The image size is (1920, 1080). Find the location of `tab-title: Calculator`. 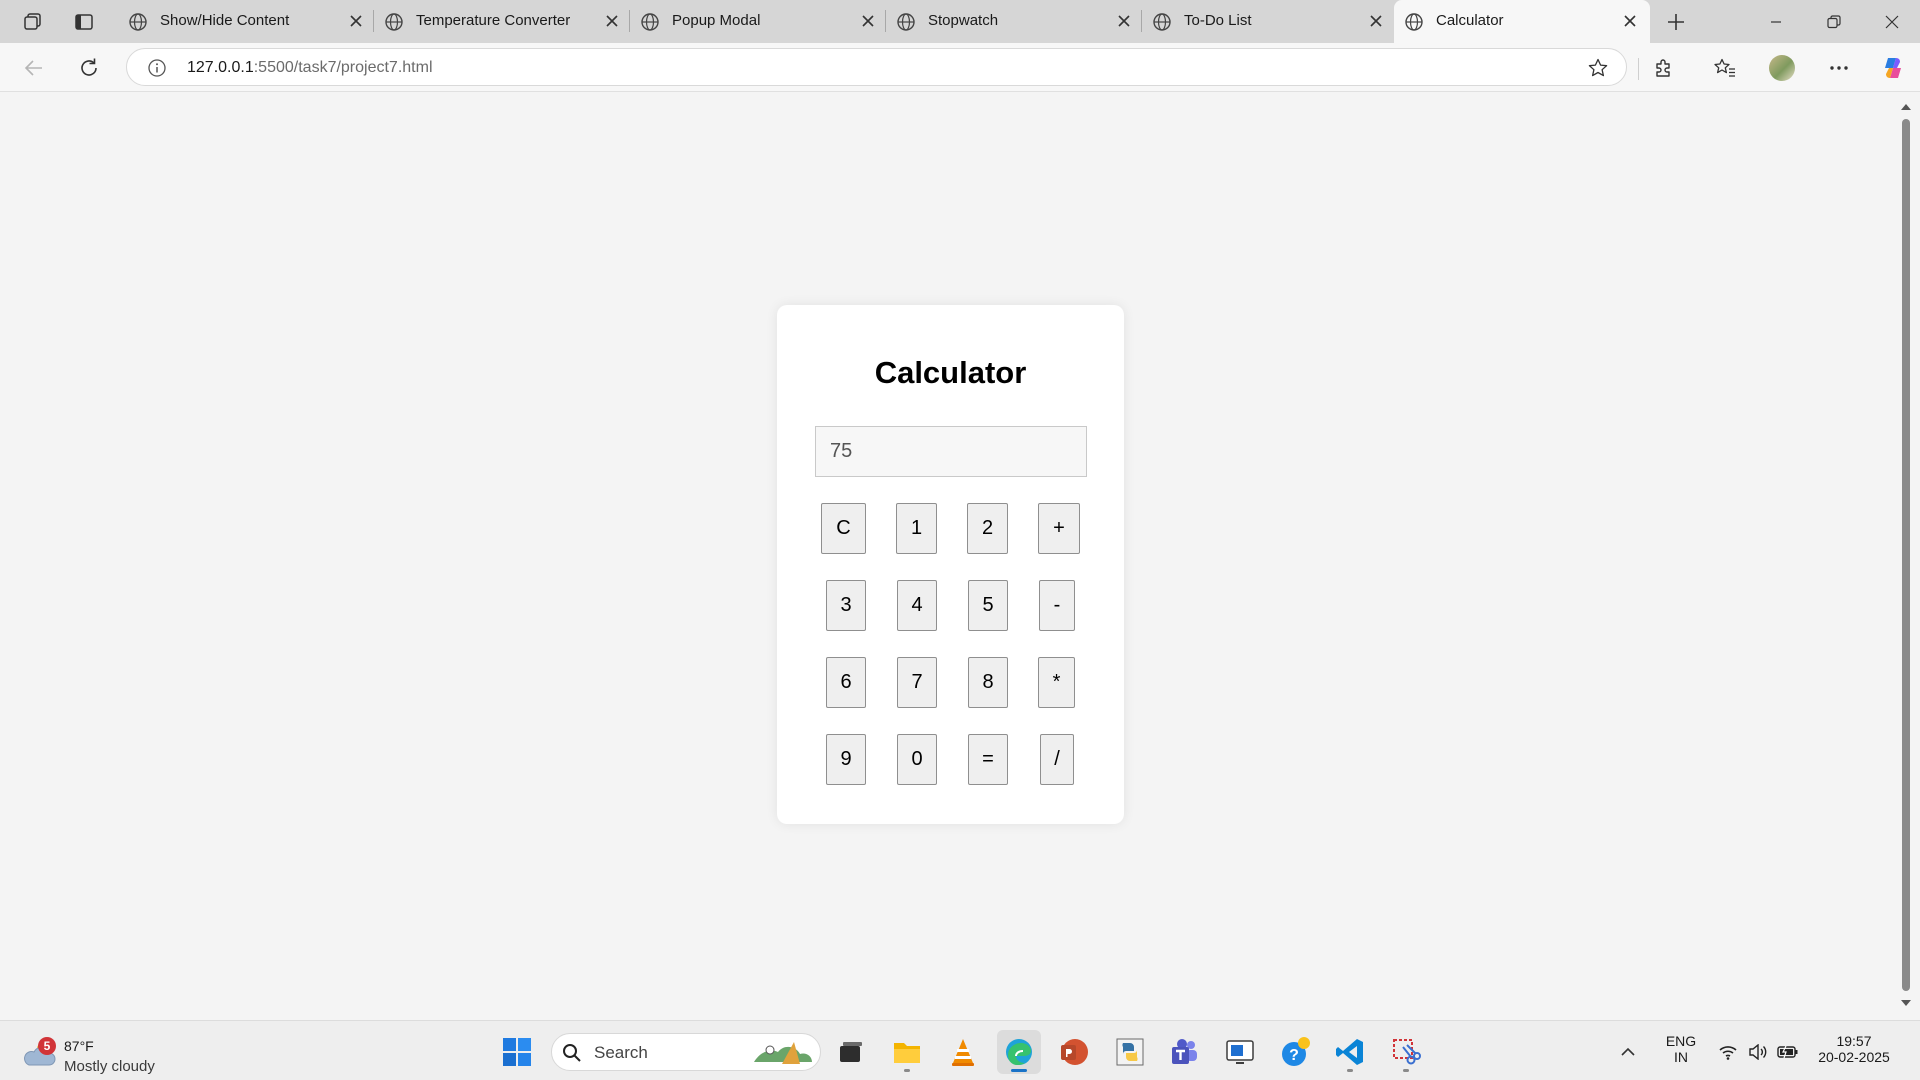

tab-title: Calculator is located at coordinates (1470, 20).